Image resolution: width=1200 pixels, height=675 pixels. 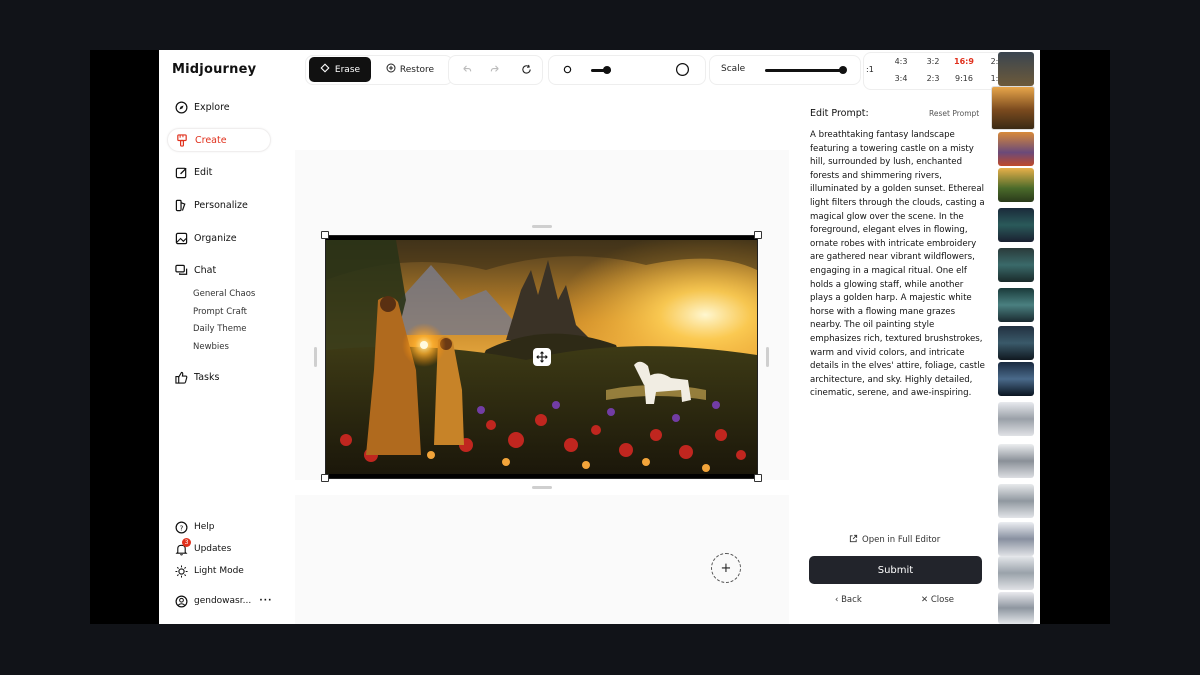 I want to click on open-full-editor-label: Open in Full Editor, so click(x=901, y=540).